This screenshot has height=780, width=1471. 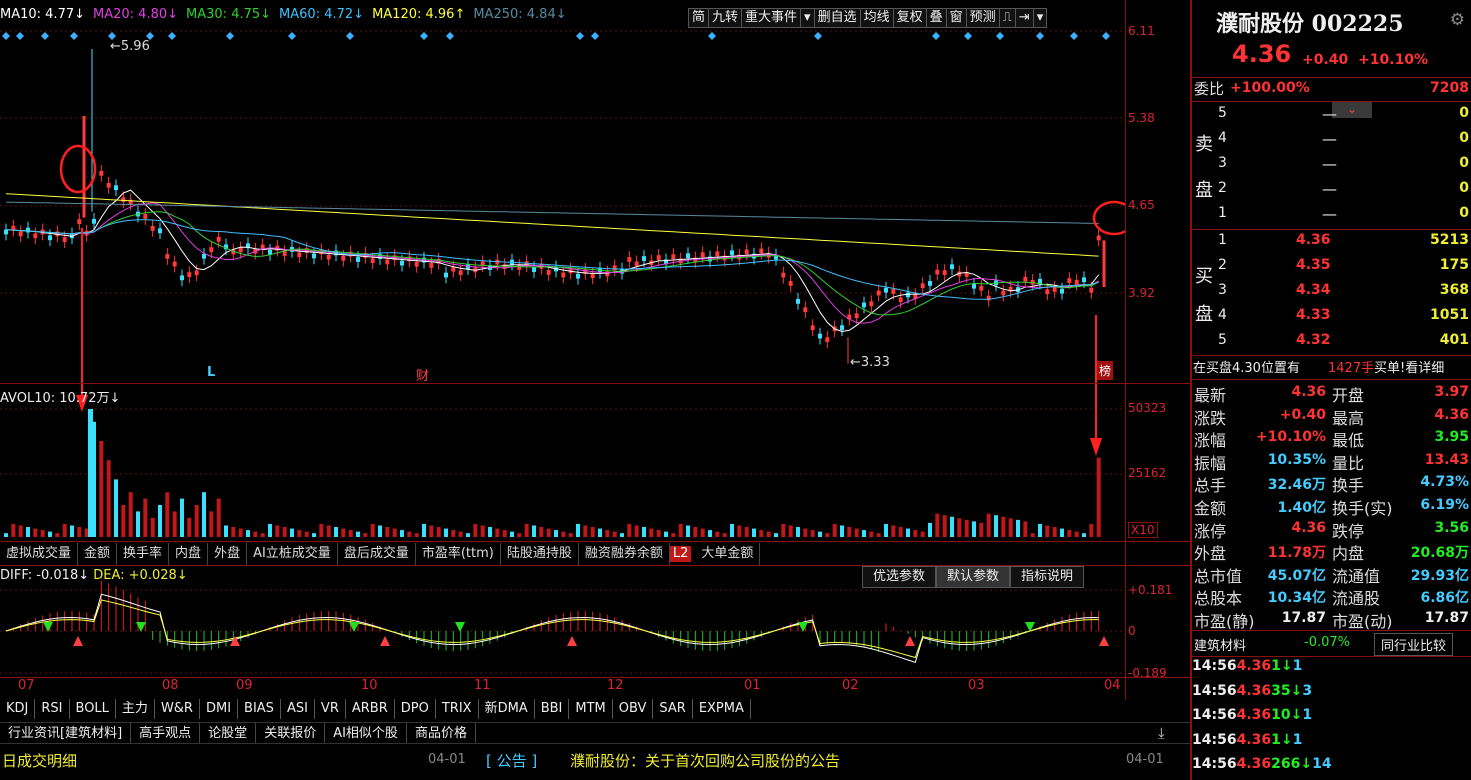 I want to click on indicator-tab: AI立桩成交量, so click(x=292, y=554).